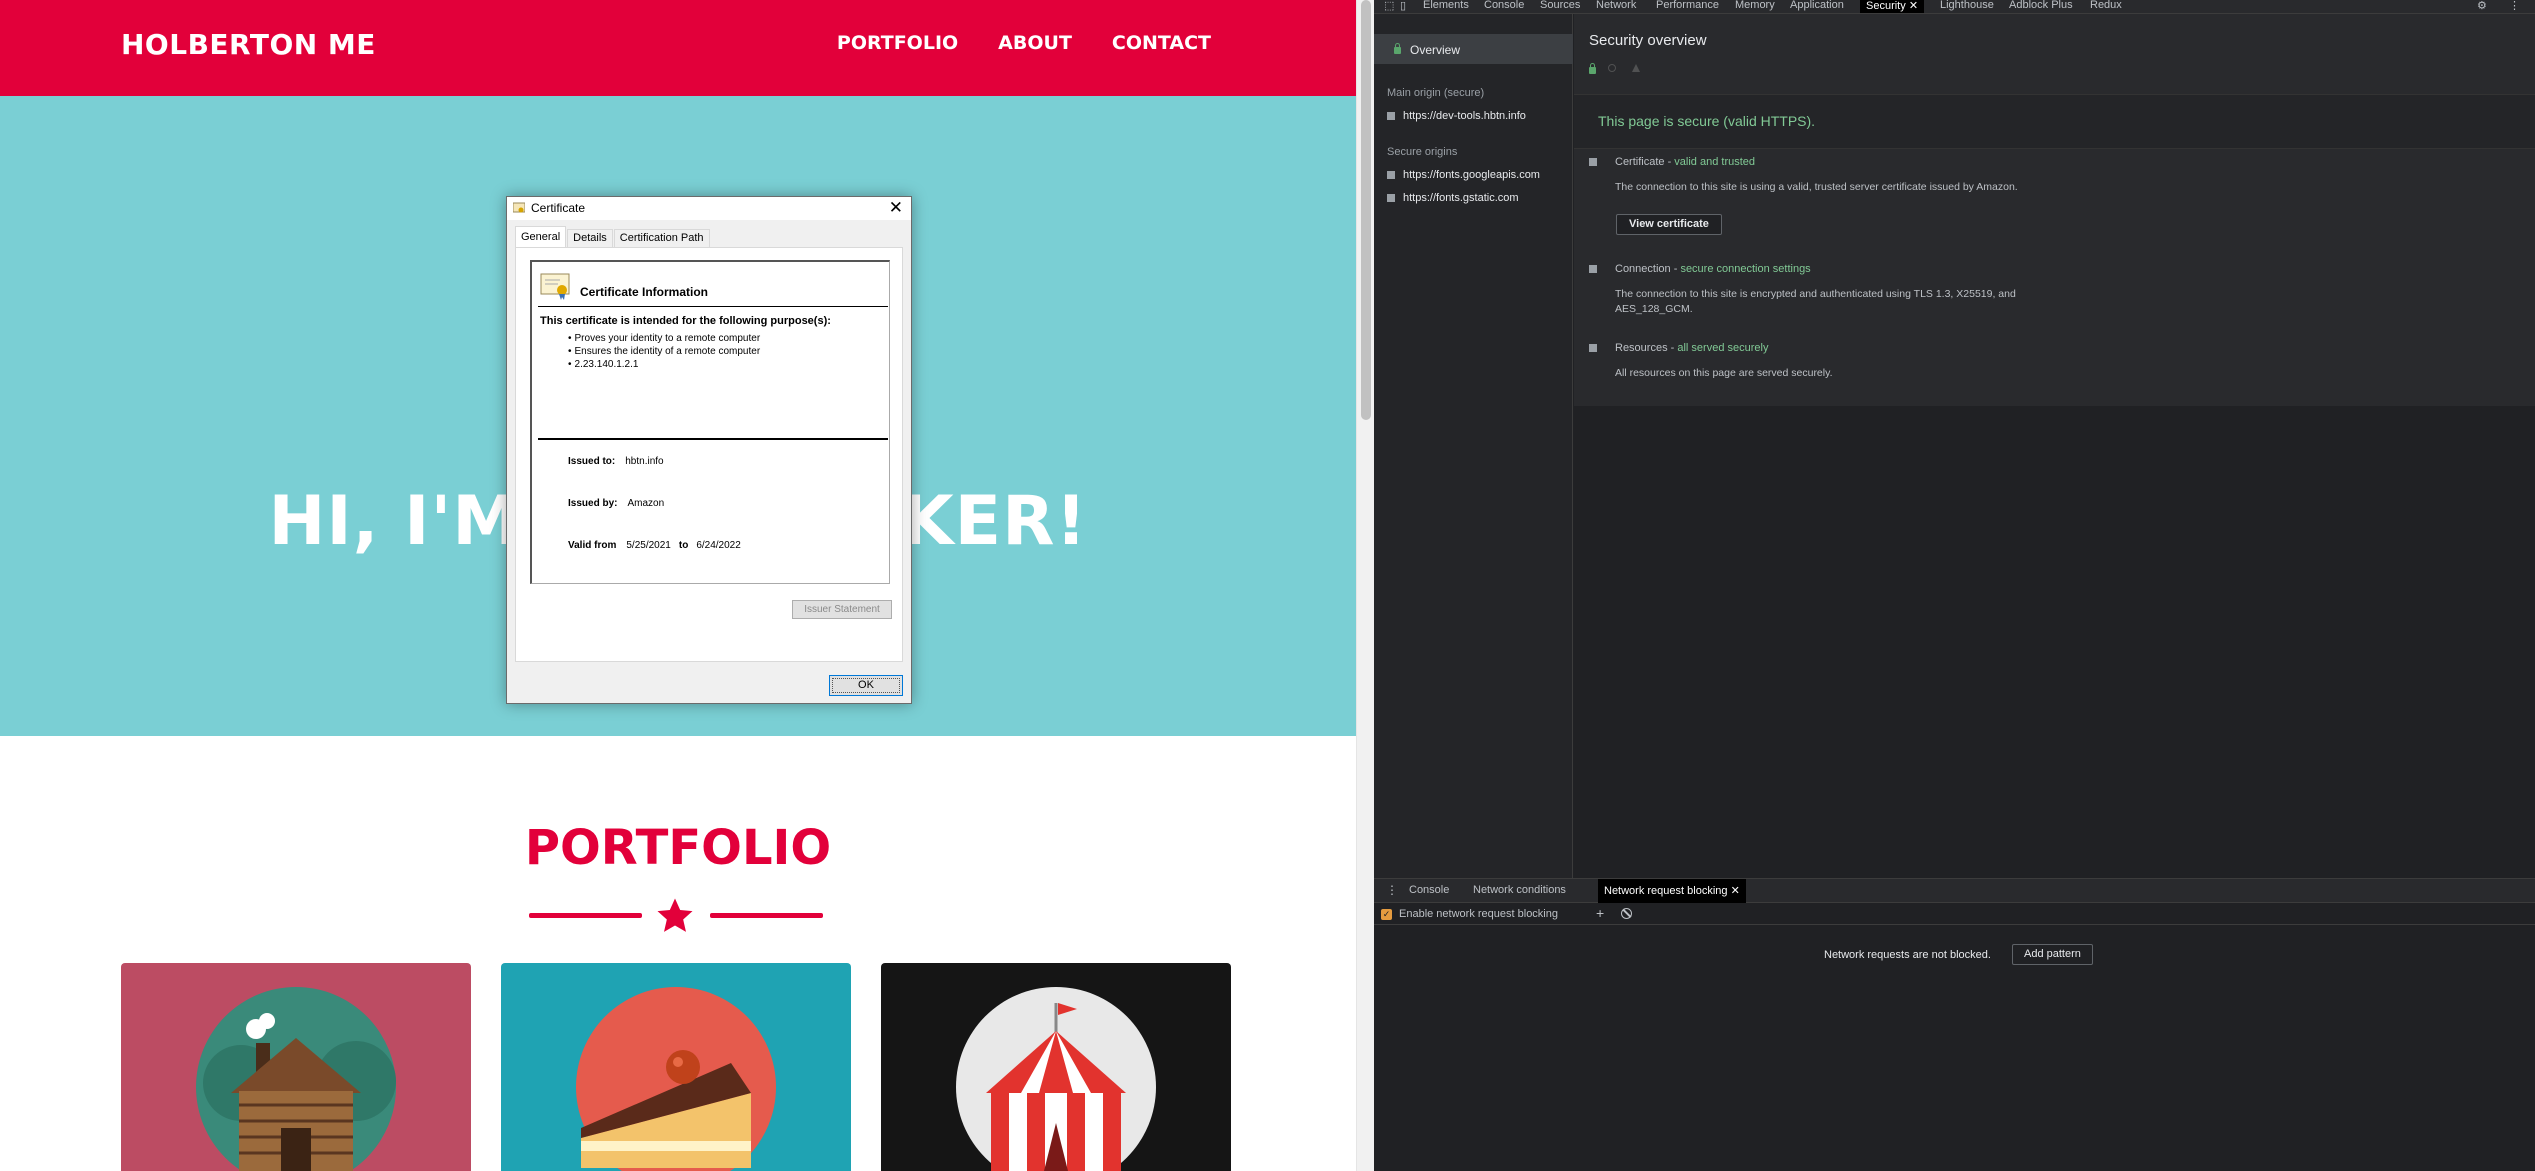 This screenshot has width=2535, height=1171. I want to click on tab-network: Network, so click(1616, 5).